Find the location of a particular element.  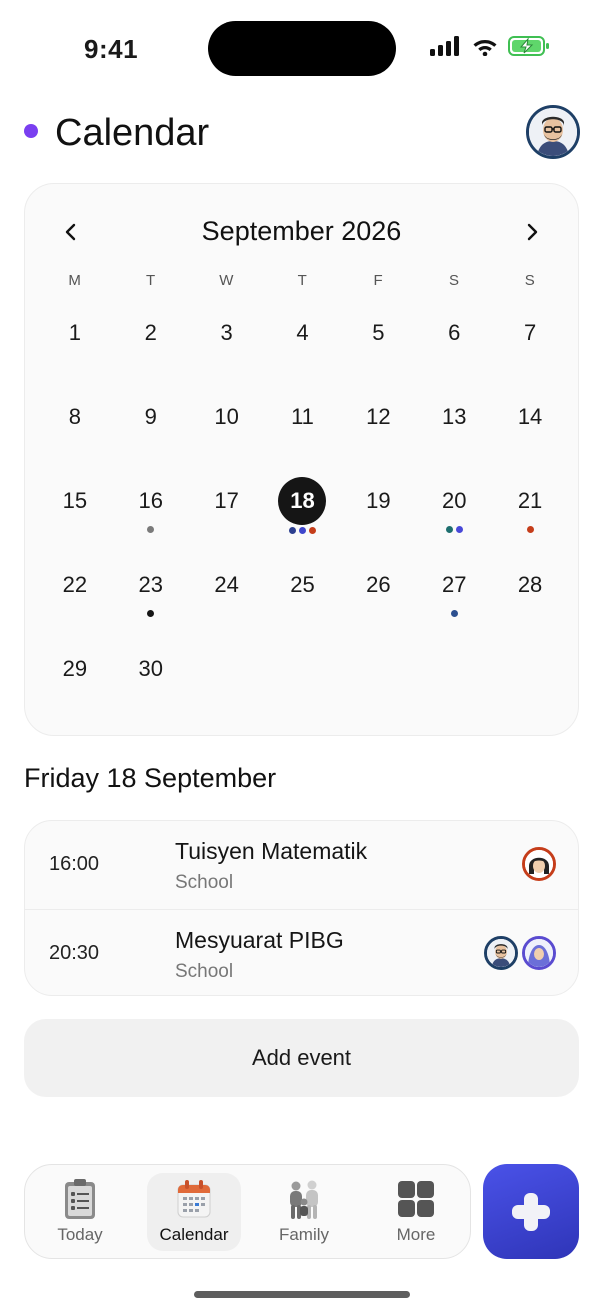

plus-icon is located at coordinates (531, 1211).